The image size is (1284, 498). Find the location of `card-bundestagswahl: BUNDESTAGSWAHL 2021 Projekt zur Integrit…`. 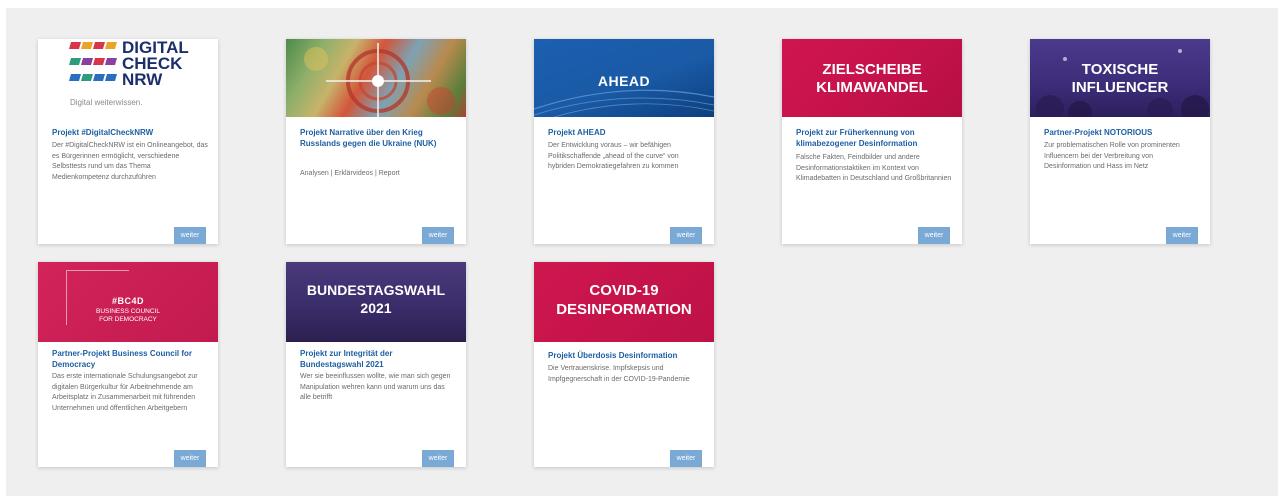

card-bundestagswahl: BUNDESTAGSWAHL 2021 Projekt zur Integrit… is located at coordinates (376, 364).